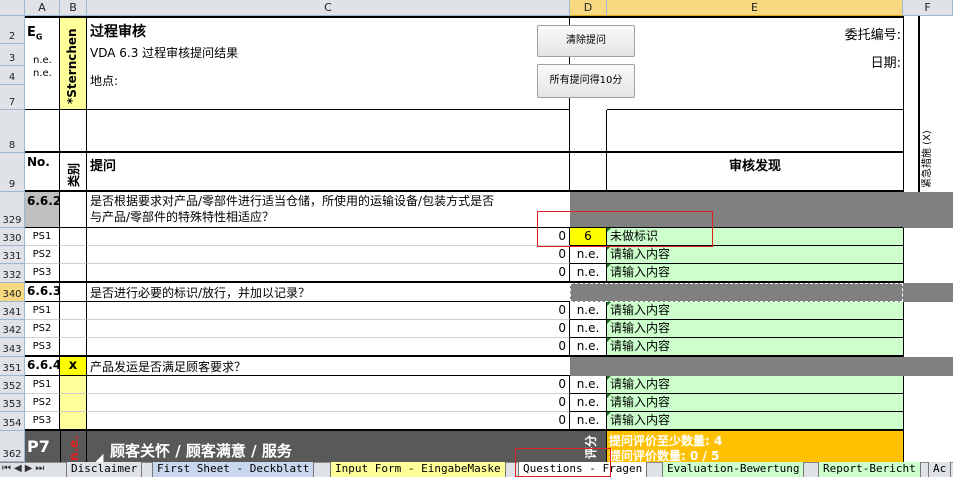 This screenshot has height=477, width=953. Describe the element at coordinates (12, 210) in the screenshot. I see `row-header: 329` at that location.